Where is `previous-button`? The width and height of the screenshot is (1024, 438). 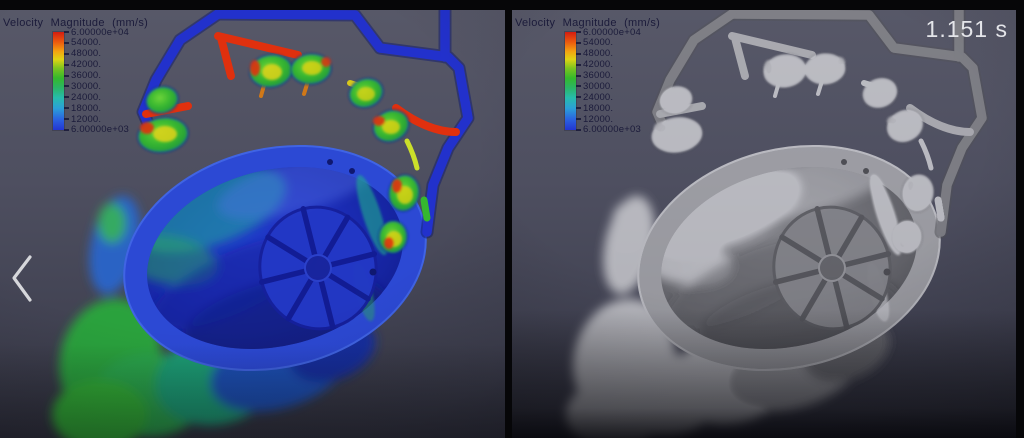 previous-button is located at coordinates (23, 279).